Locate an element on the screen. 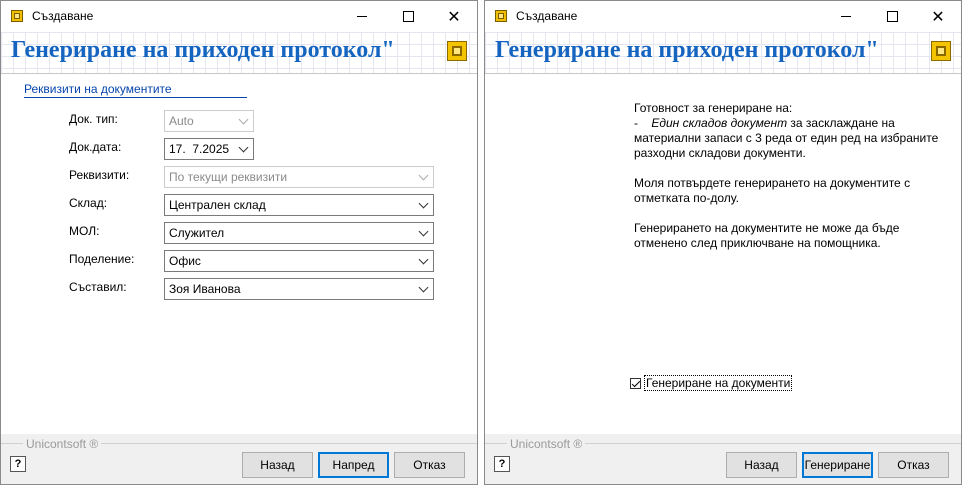 Image resolution: width=963 pixels, height=487 pixels. doc-date-picker: 17. 7.2025 is located at coordinates (209, 149).